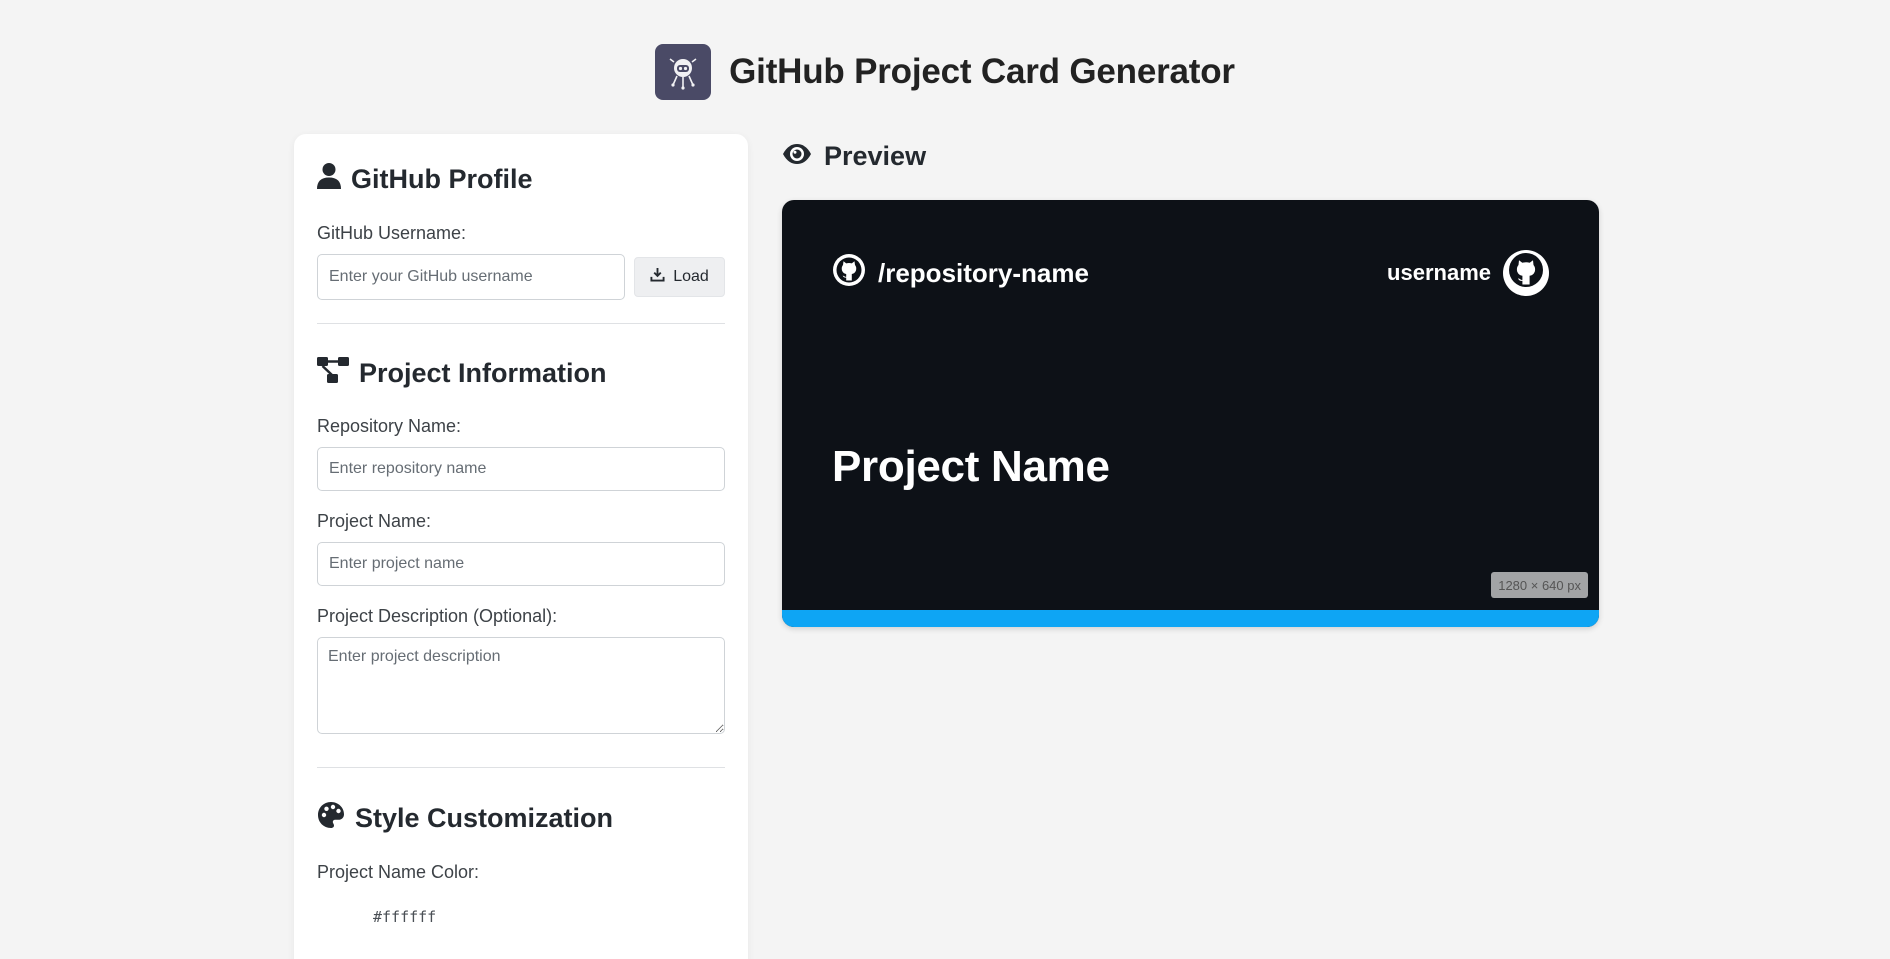 The height and width of the screenshot is (959, 1890). I want to click on profile-section-title: GitHub Profile, so click(521, 179).